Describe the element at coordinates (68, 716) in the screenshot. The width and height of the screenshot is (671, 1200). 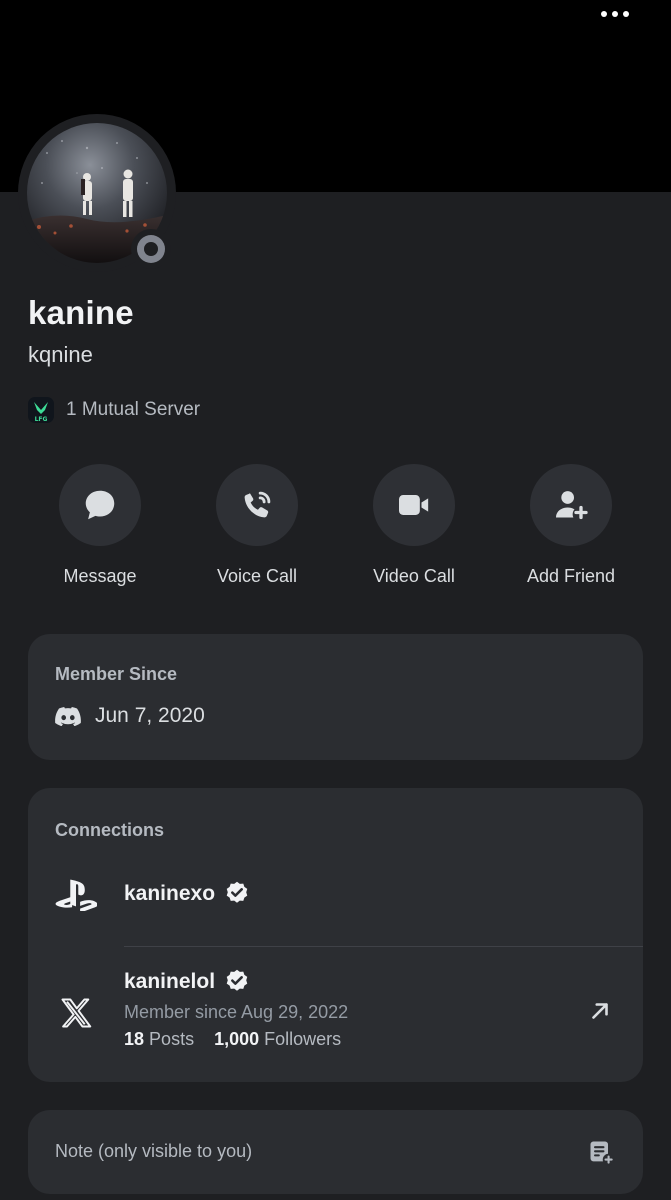
I see `discord-logo-icon` at that location.